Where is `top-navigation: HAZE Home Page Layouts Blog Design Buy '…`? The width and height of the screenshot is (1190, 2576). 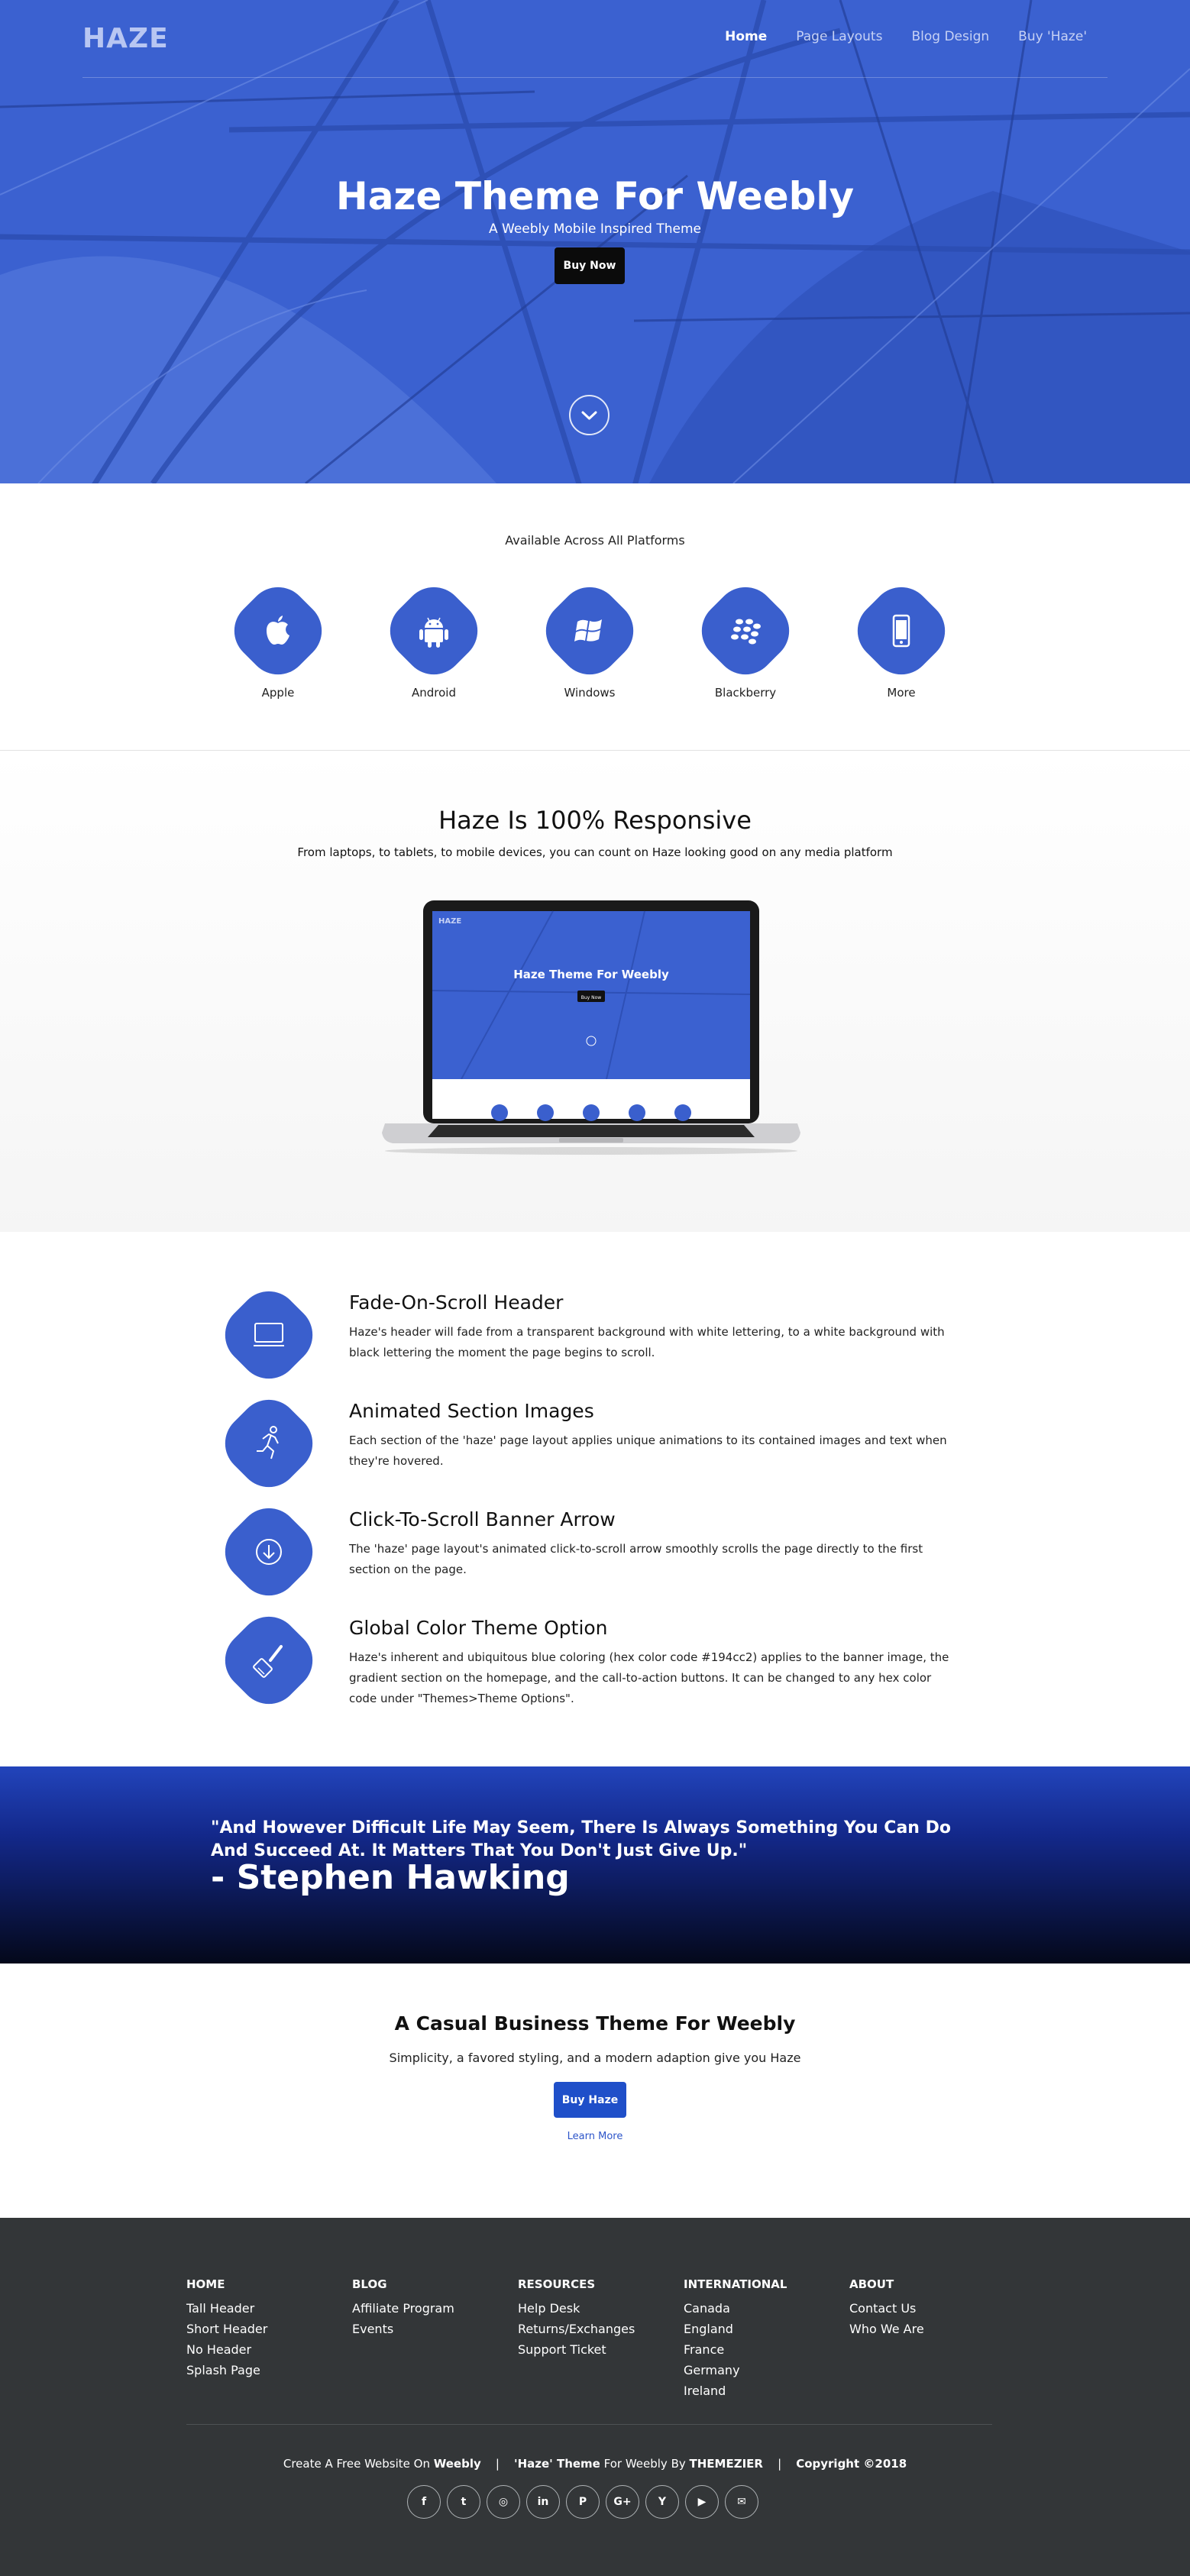
top-navigation: HAZE Home Page Layouts Blog Design Buy '… is located at coordinates (595, 39).